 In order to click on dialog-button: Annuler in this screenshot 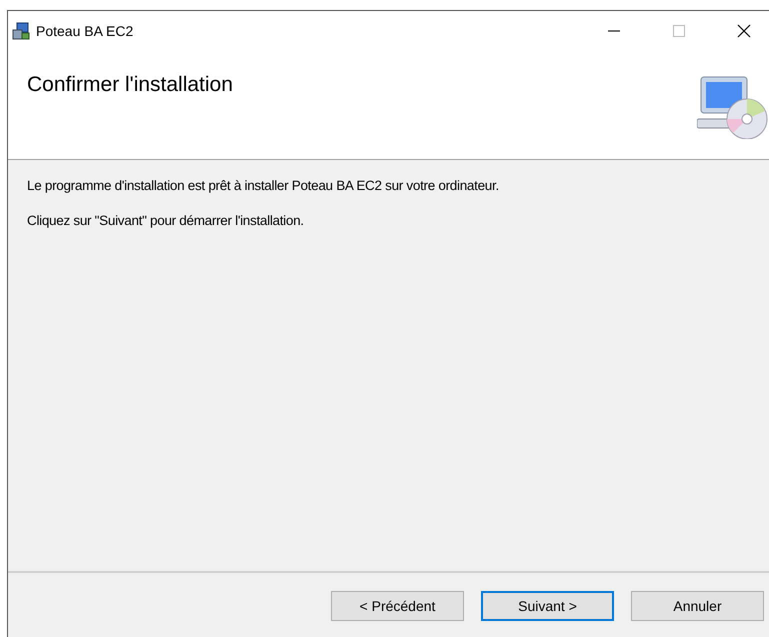, I will do `click(697, 605)`.